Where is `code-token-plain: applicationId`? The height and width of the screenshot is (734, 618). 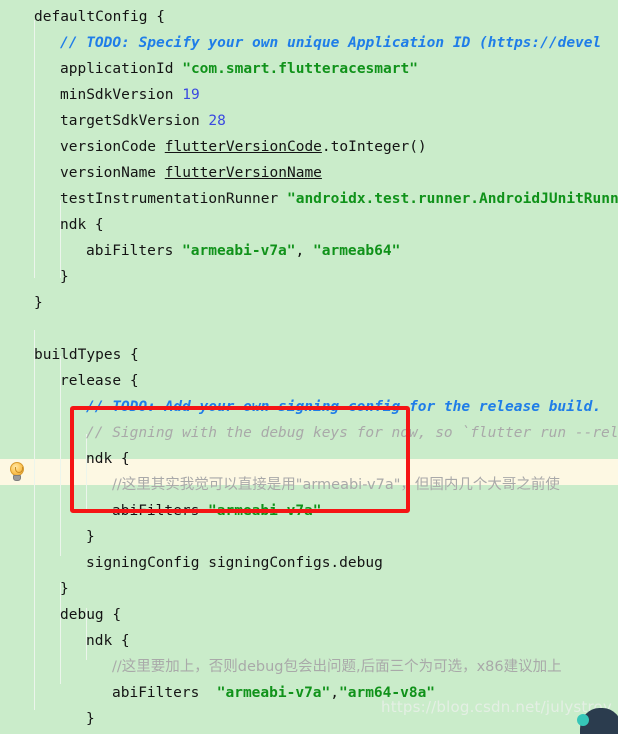 code-token-plain: applicationId is located at coordinates (121, 69).